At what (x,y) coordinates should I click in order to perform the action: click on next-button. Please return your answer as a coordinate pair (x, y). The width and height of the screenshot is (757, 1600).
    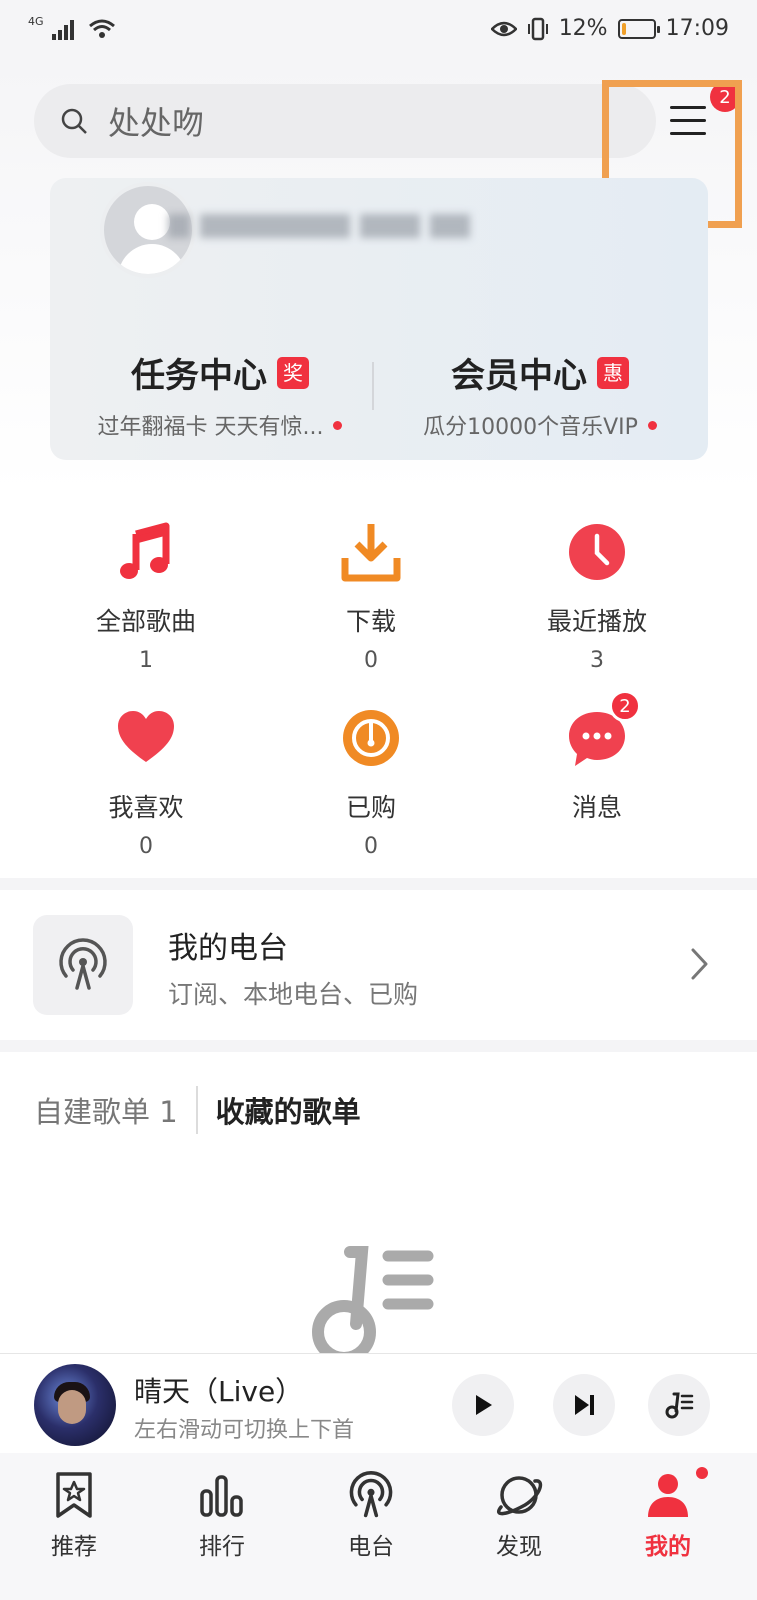
    Looking at the image, I should click on (584, 1405).